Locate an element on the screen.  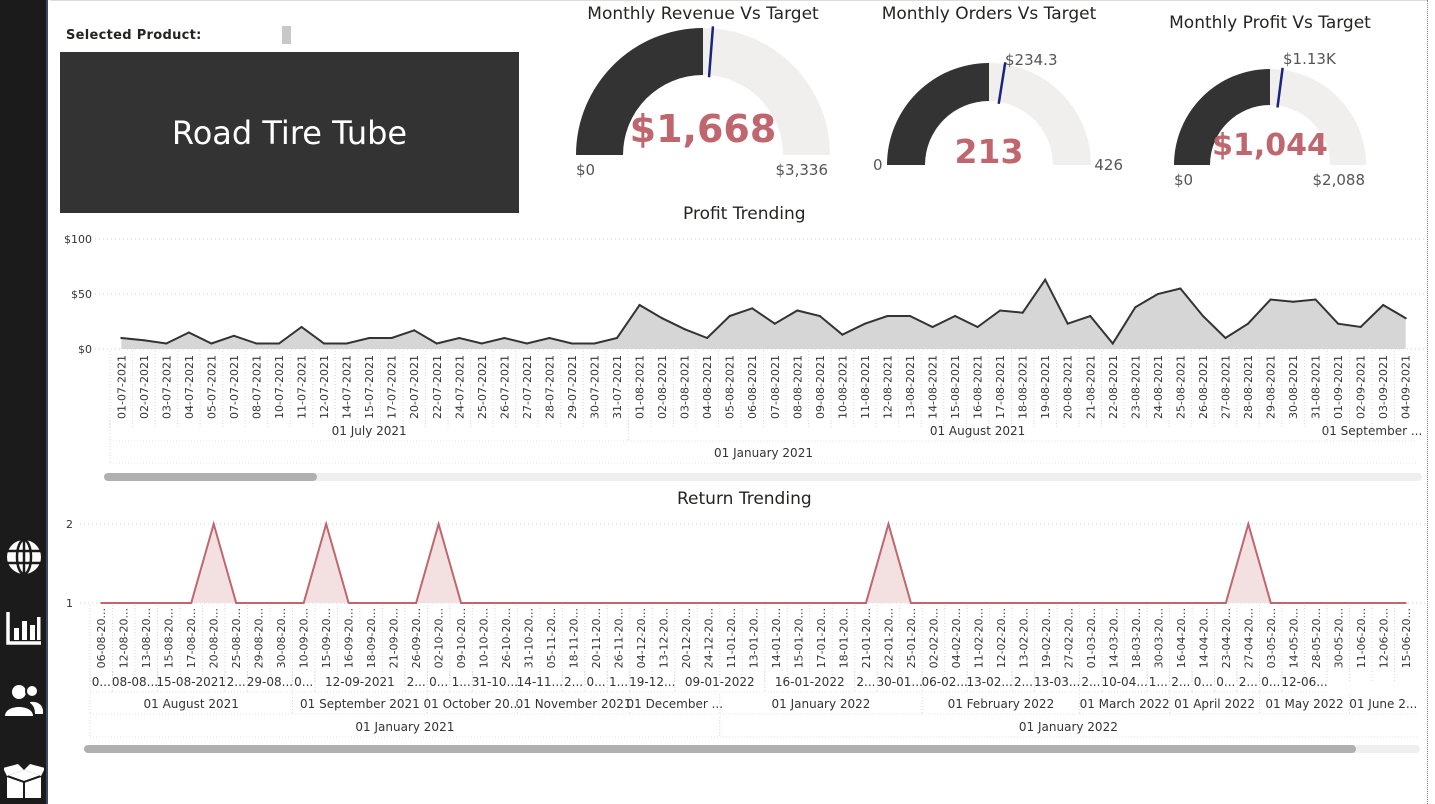
return-chart-scrollbar is located at coordinates (752, 749).